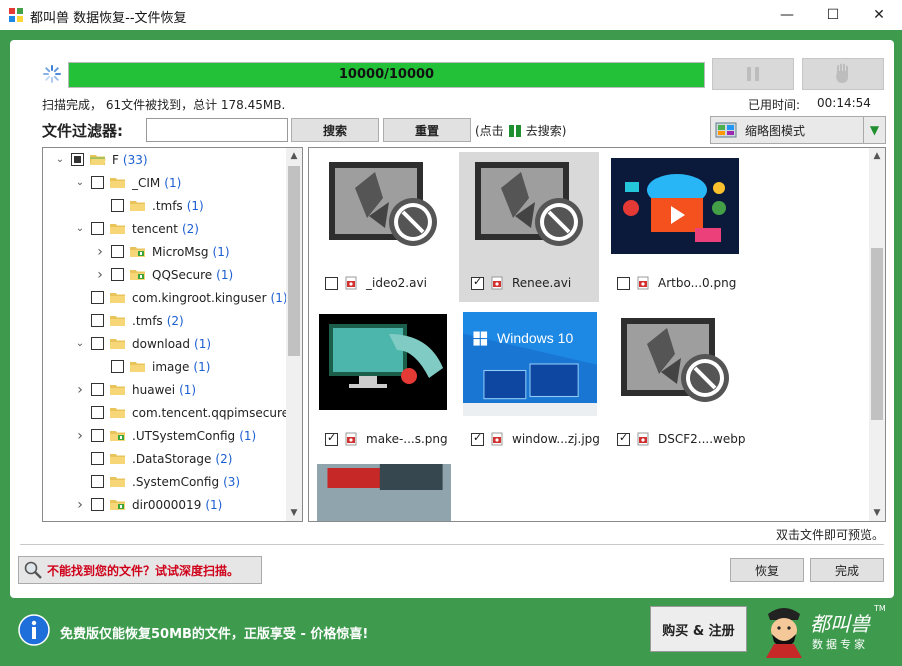 Image resolution: width=902 pixels, height=666 pixels. I want to click on file-tile: Windows 10 window...zj.jpg, so click(529, 383).